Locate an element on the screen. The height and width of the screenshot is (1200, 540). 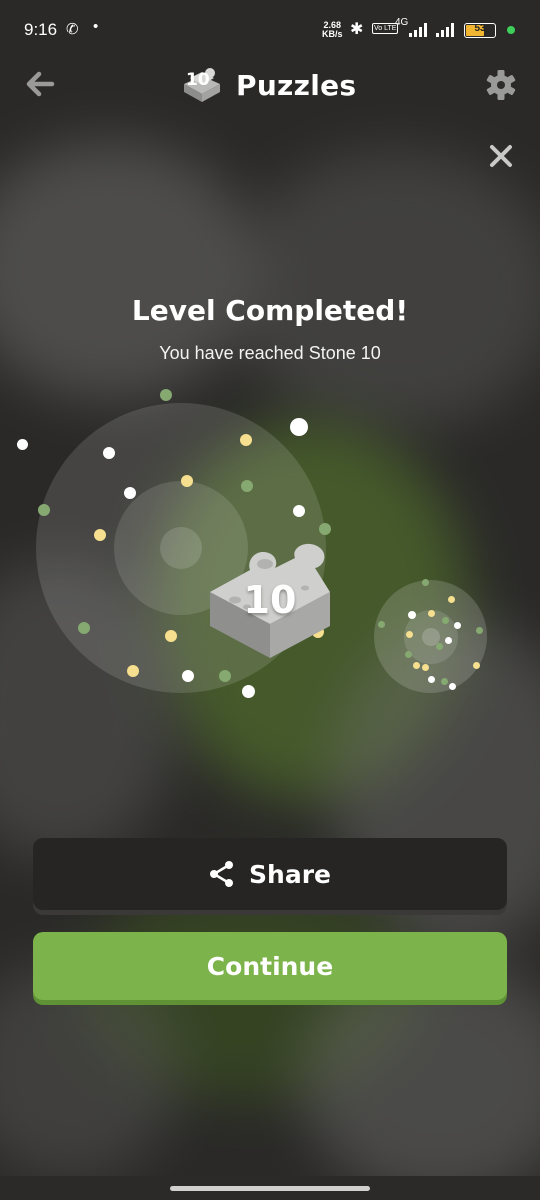
net-speed: 2.68 KB/s is located at coordinates (332, 30).